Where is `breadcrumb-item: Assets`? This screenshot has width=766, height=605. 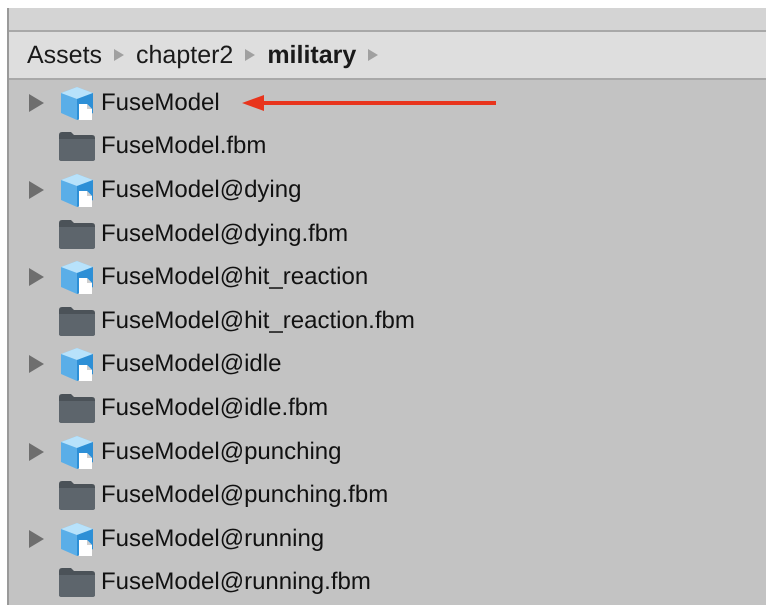 breadcrumb-item: Assets is located at coordinates (64, 55).